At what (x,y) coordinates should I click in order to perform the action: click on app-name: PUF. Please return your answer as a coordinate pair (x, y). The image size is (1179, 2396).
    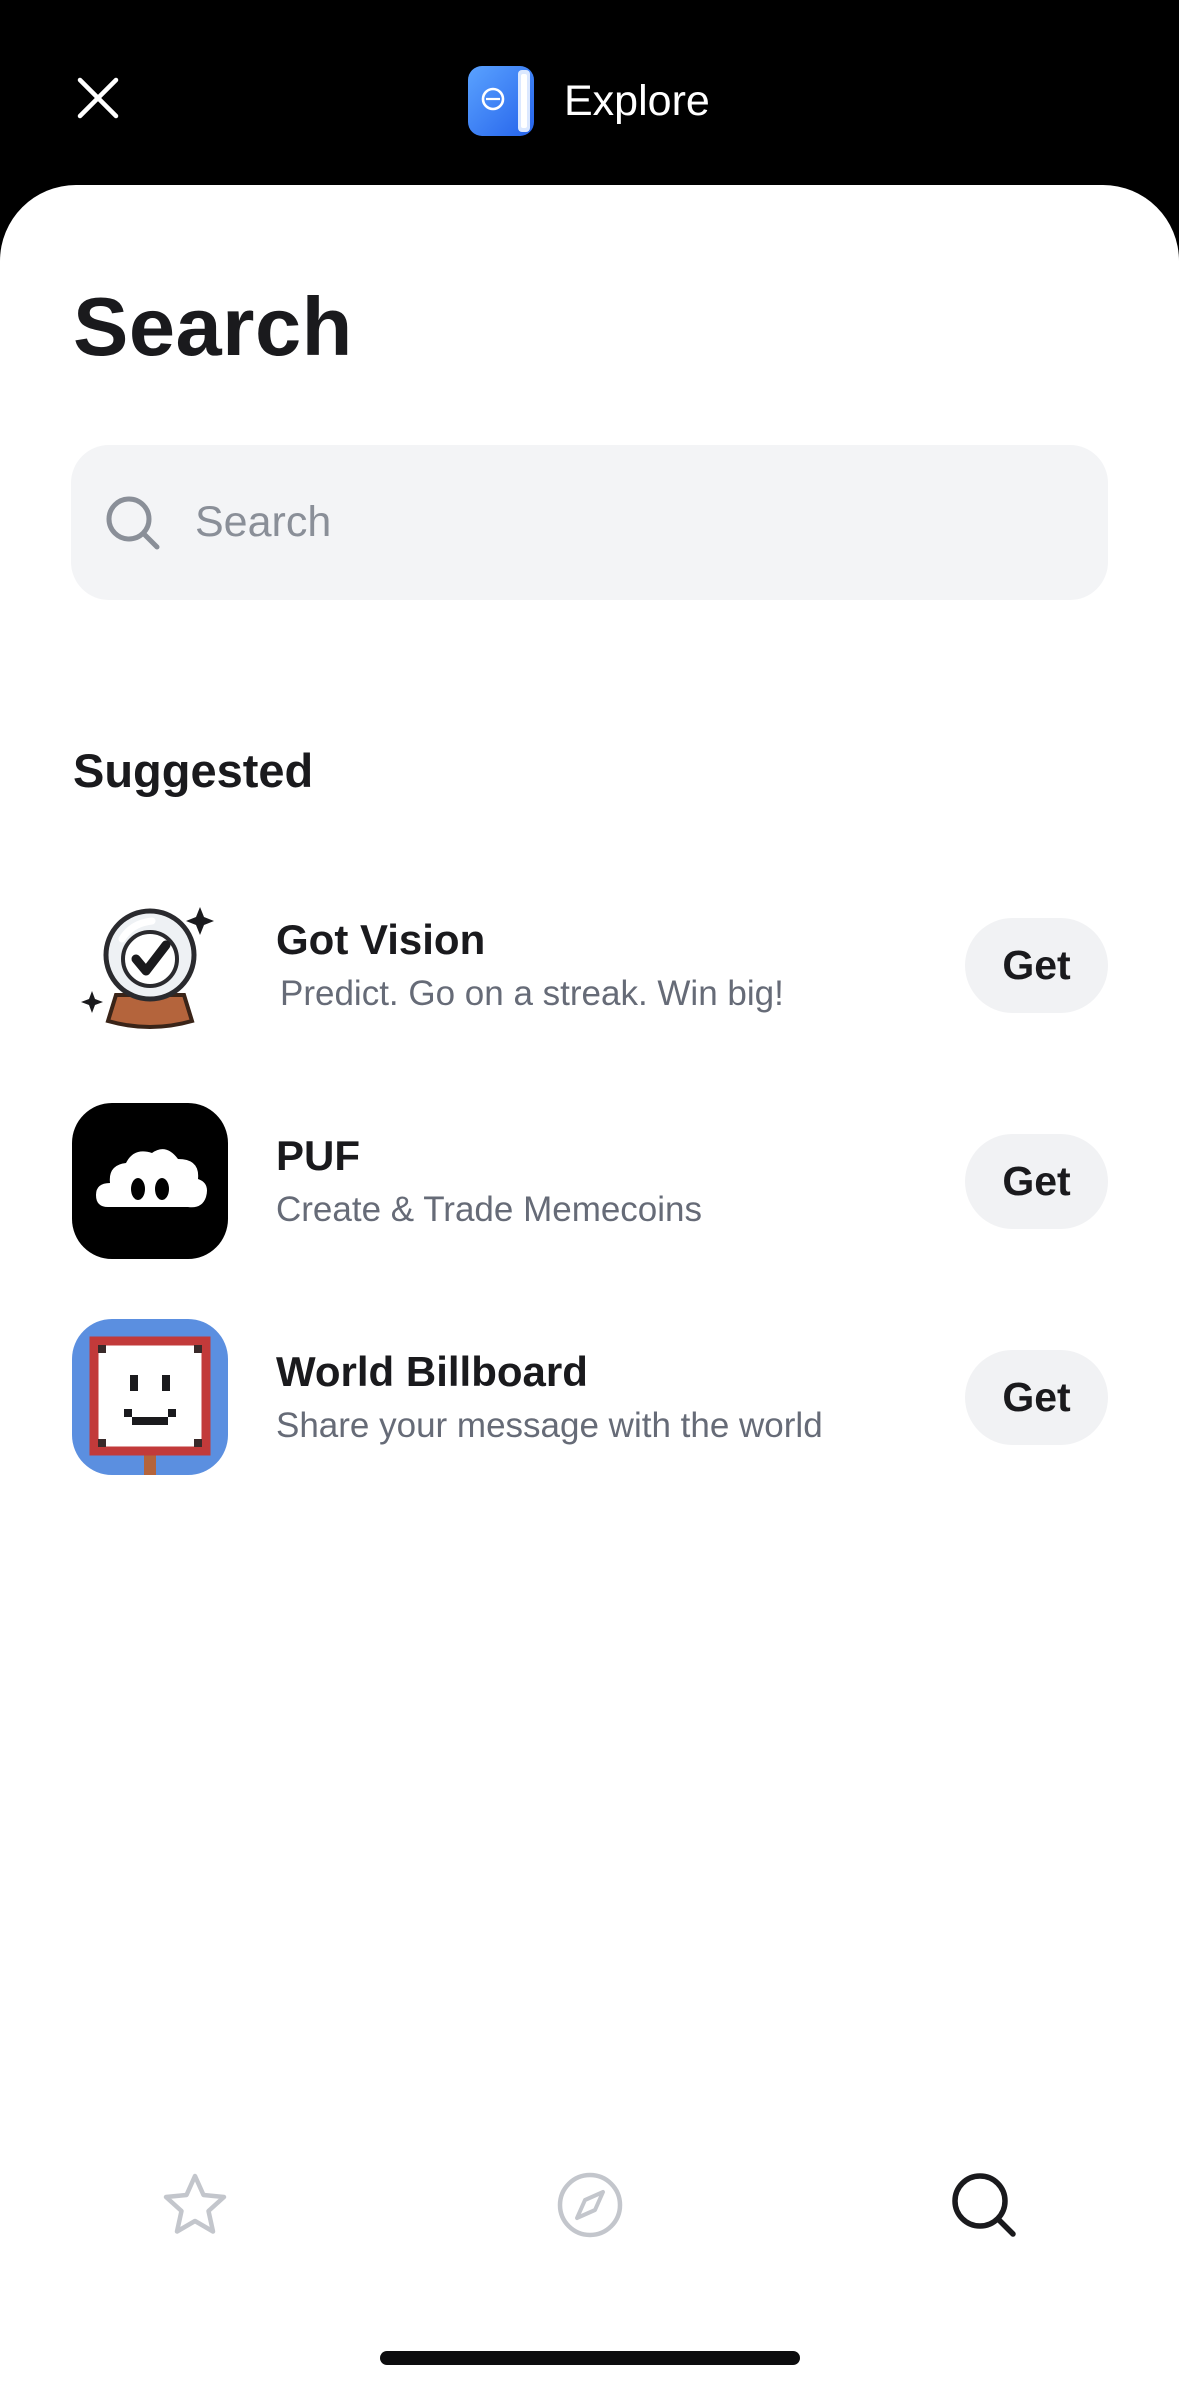
    Looking at the image, I should click on (318, 1155).